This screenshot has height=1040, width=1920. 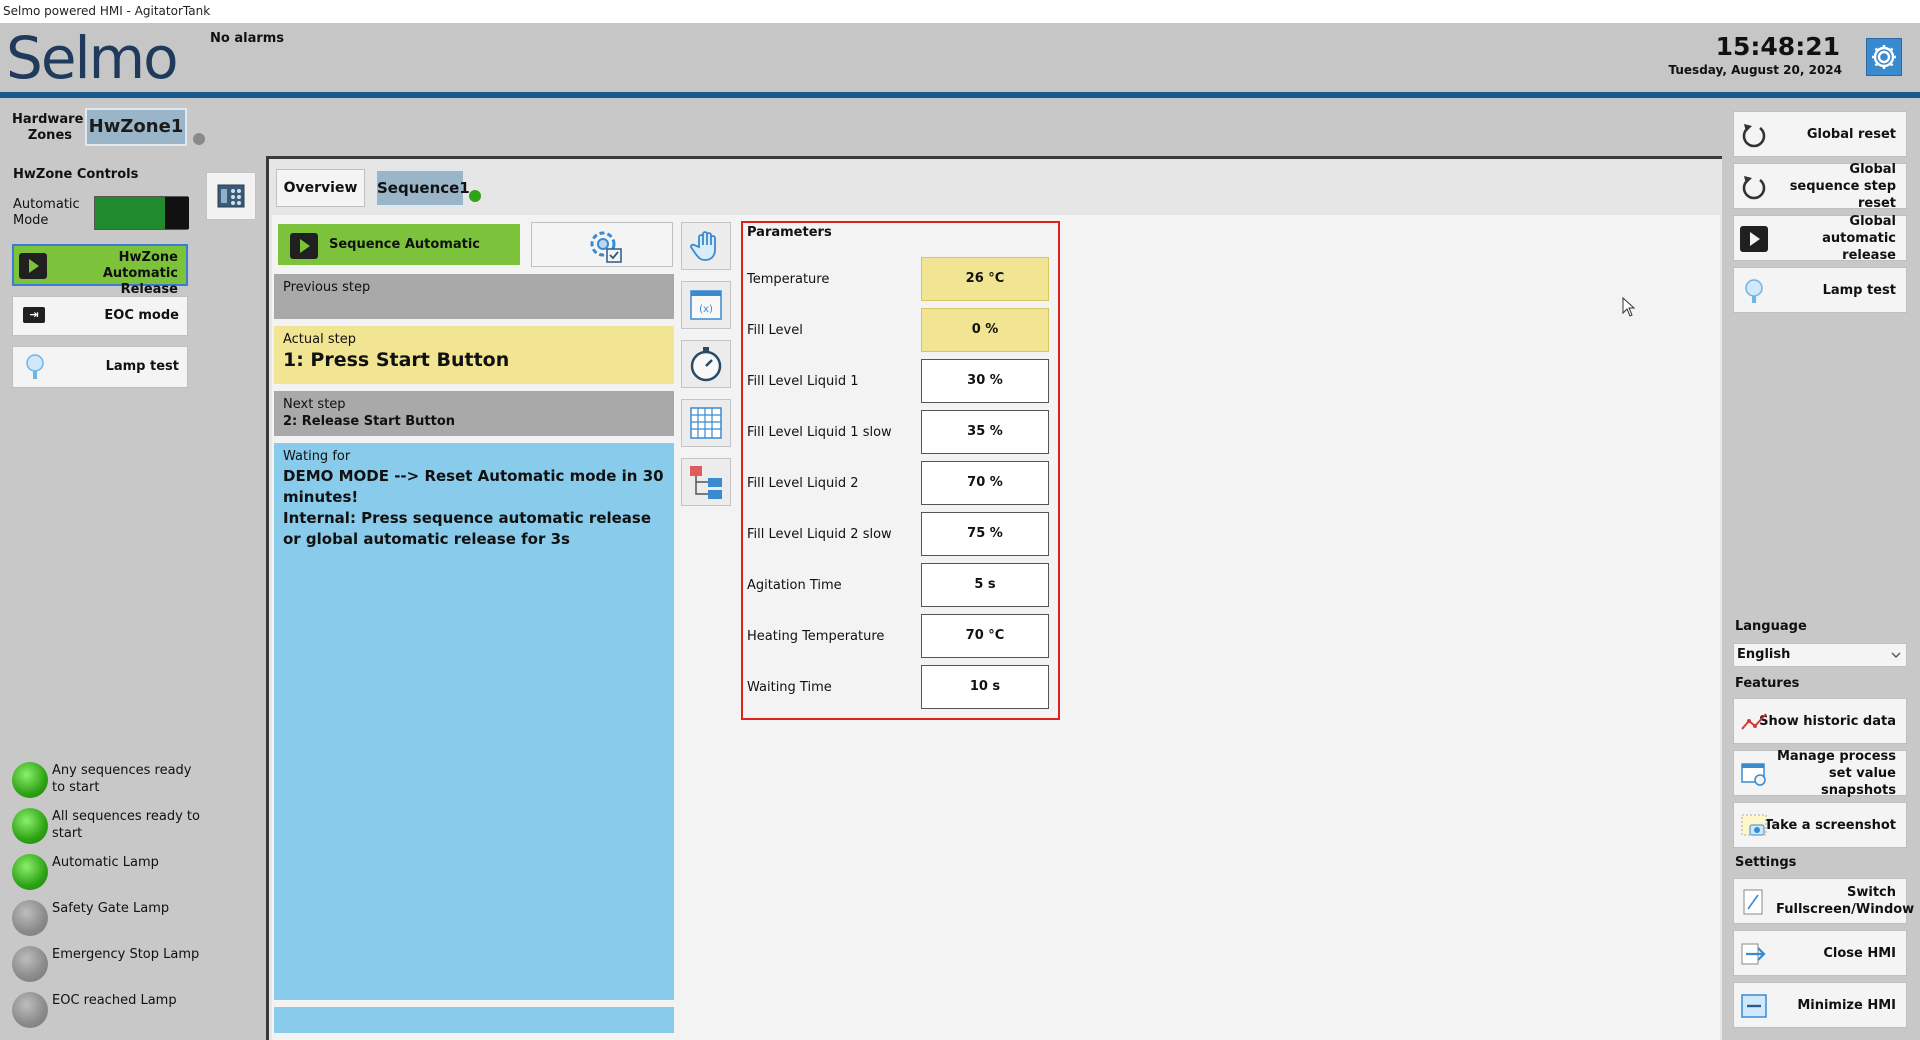 I want to click on param-label: Heating Temperature, so click(x=816, y=636).